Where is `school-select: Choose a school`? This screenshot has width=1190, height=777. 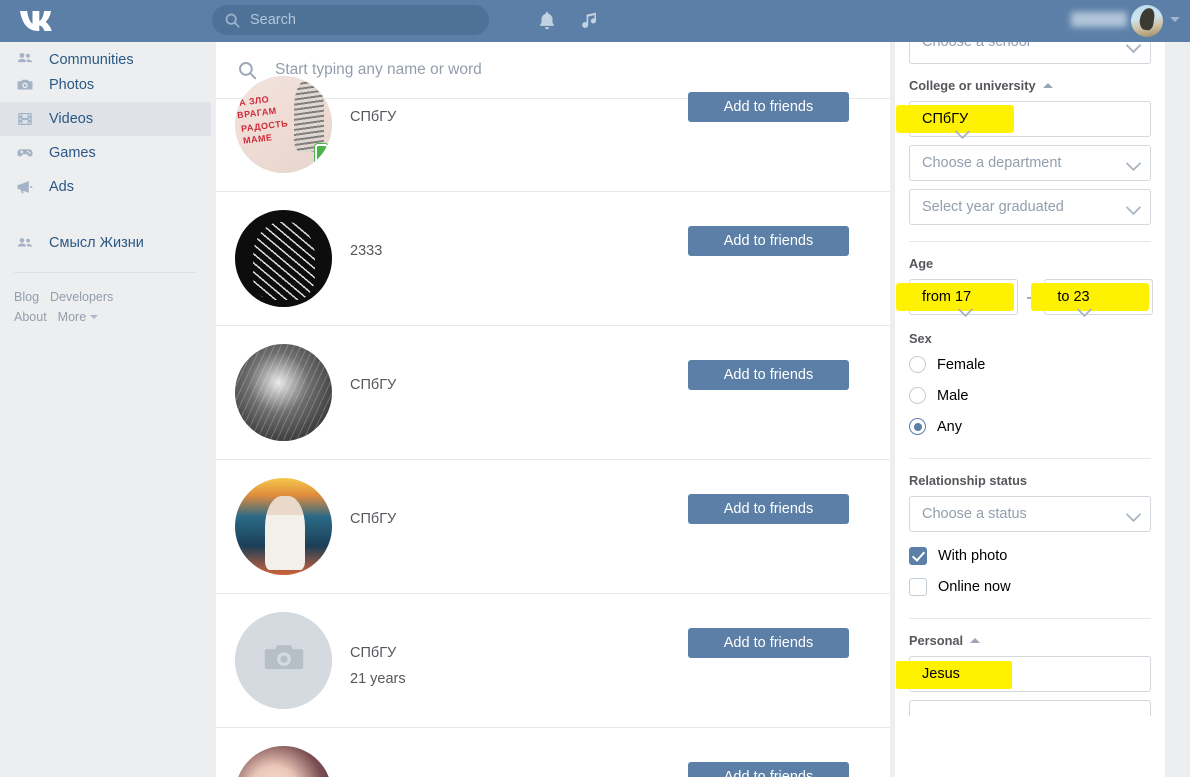 school-select: Choose a school is located at coordinates (1030, 53).